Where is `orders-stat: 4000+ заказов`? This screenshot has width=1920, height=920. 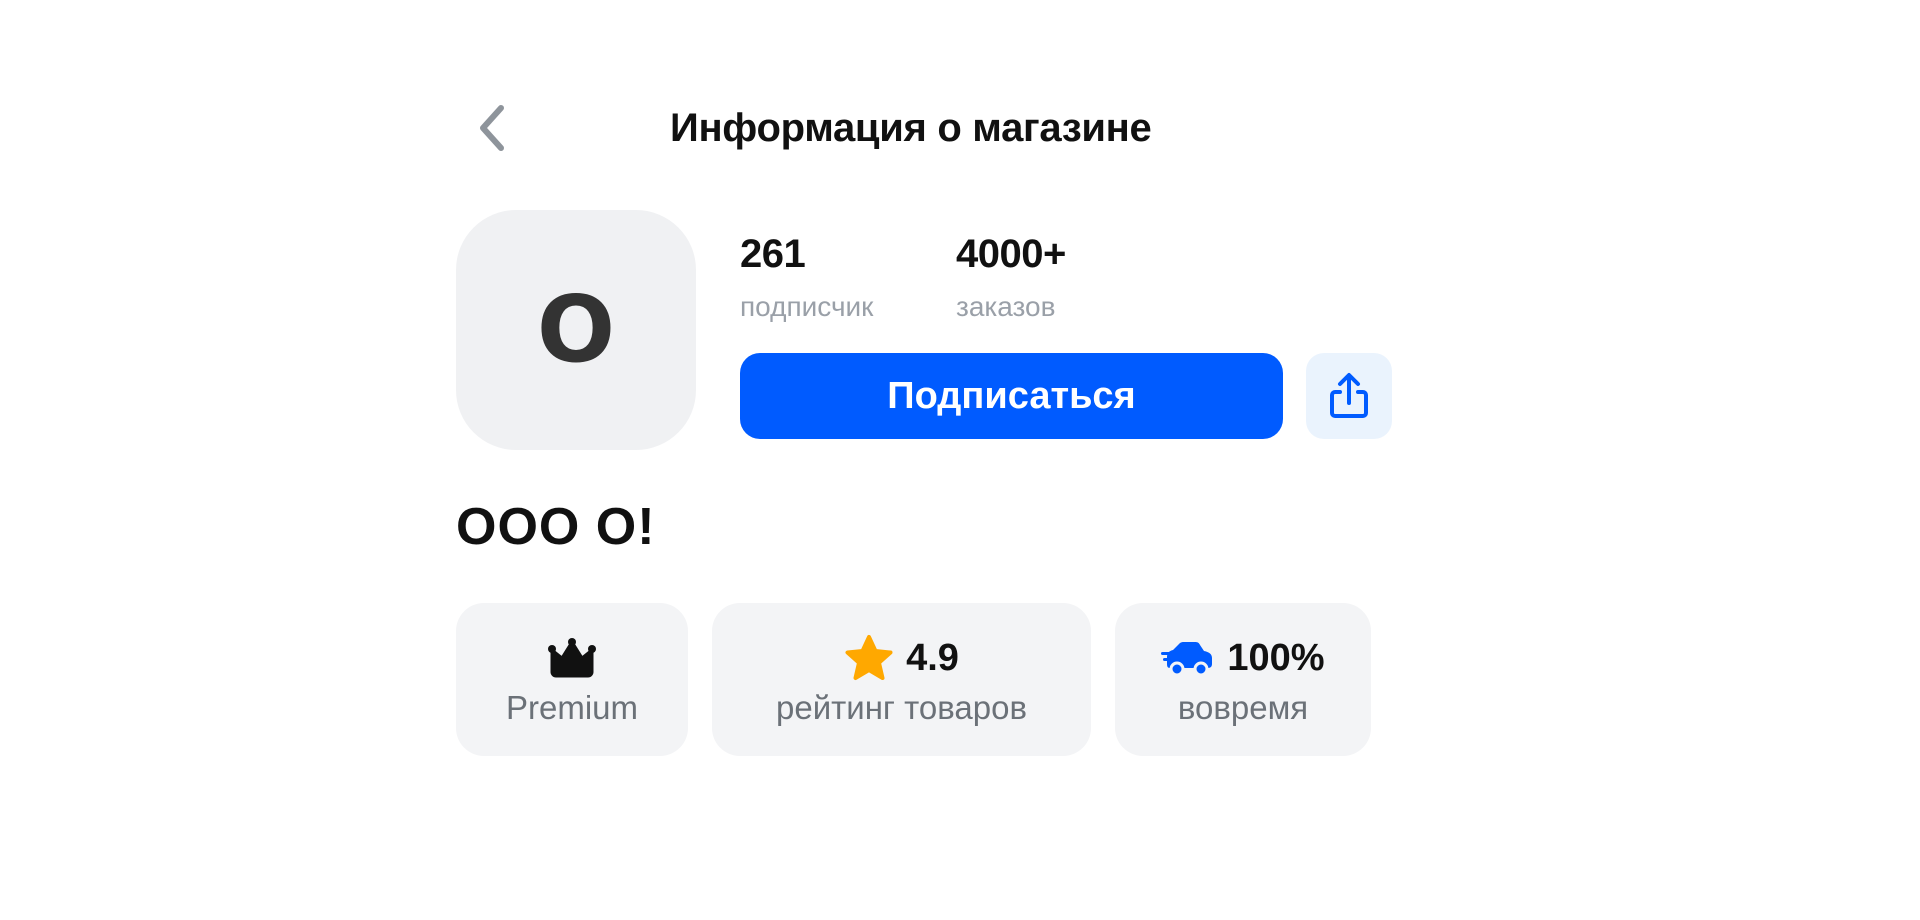 orders-stat: 4000+ заказов is located at coordinates (1011, 277).